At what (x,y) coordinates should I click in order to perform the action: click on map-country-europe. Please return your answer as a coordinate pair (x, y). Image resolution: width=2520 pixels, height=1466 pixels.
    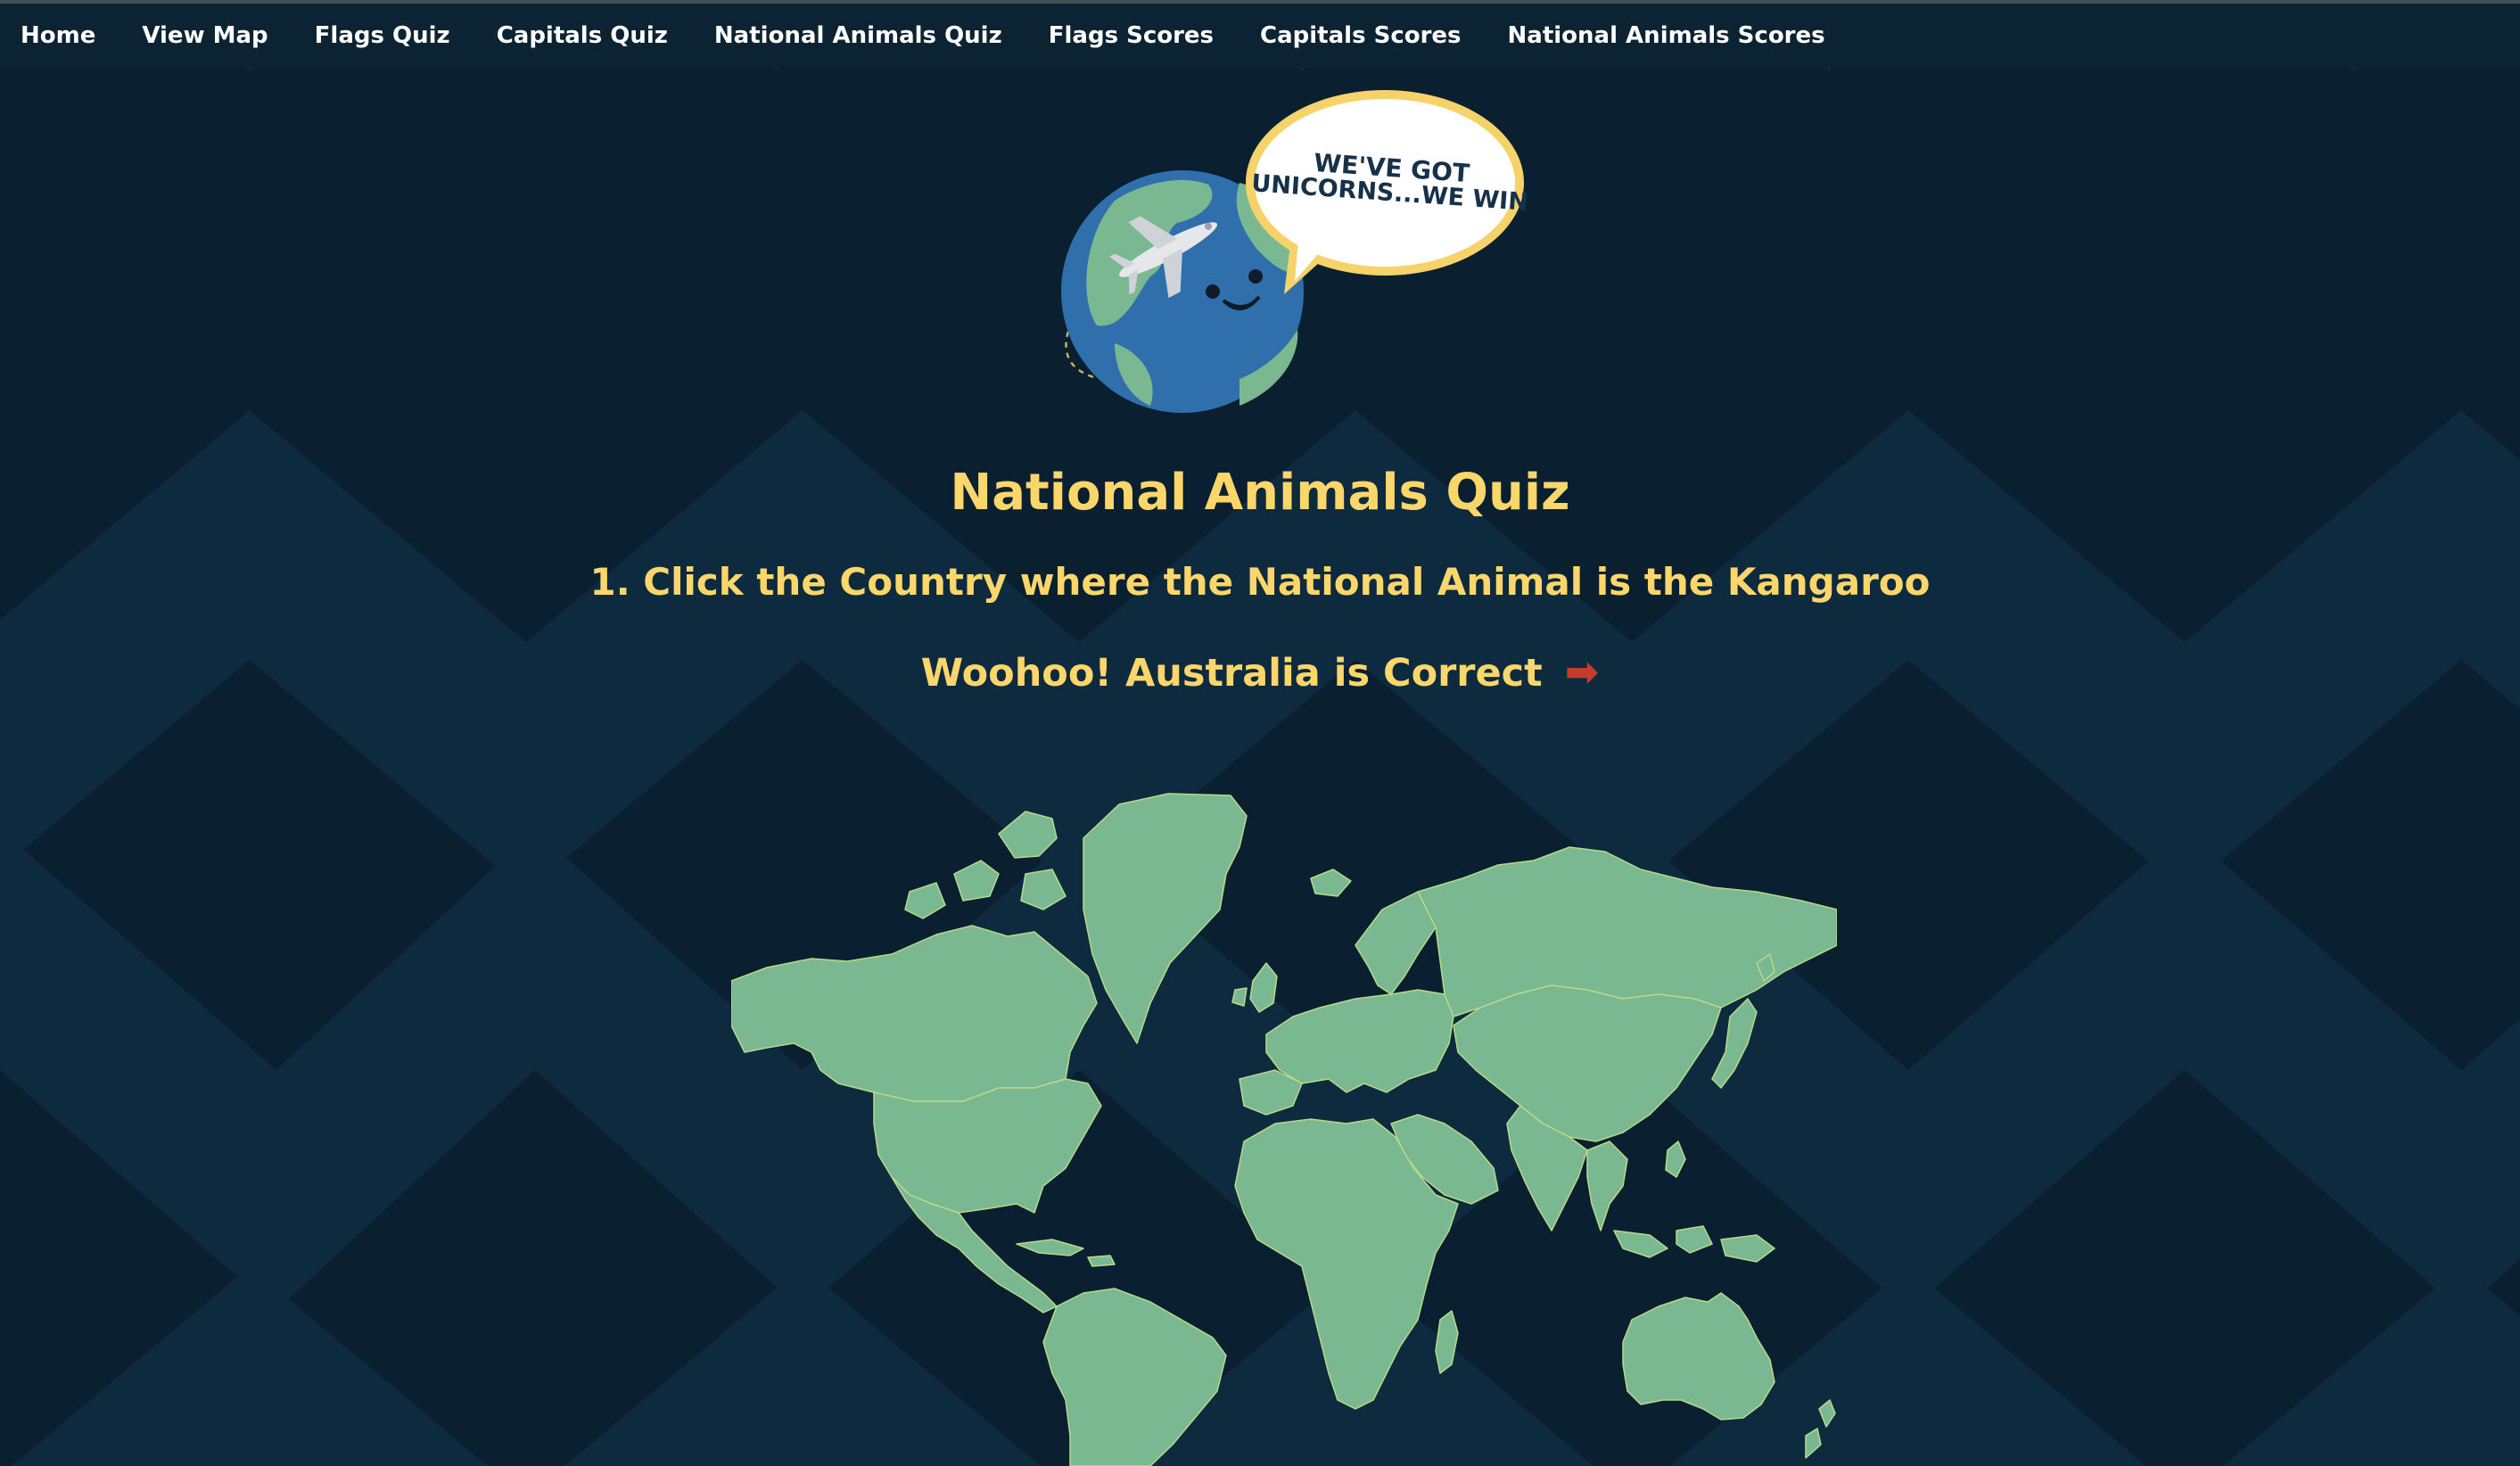
    Looking at the image, I should click on (1359, 1041).